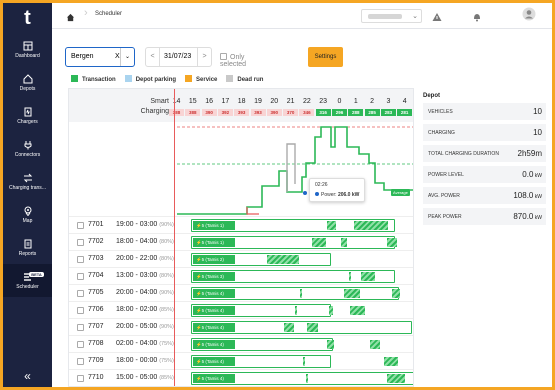 Image resolution: width=555 pixels, height=390 pixels. I want to click on date-picker: < 31/07/23 >, so click(178, 57).